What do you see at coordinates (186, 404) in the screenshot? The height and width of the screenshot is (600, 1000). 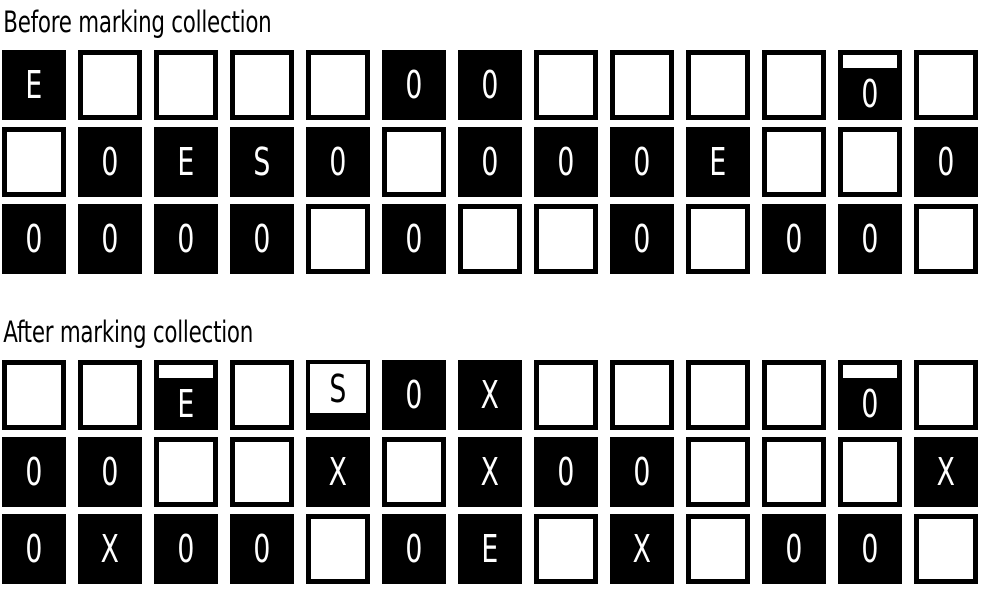 I see `heap-cell-label: E` at bounding box center [186, 404].